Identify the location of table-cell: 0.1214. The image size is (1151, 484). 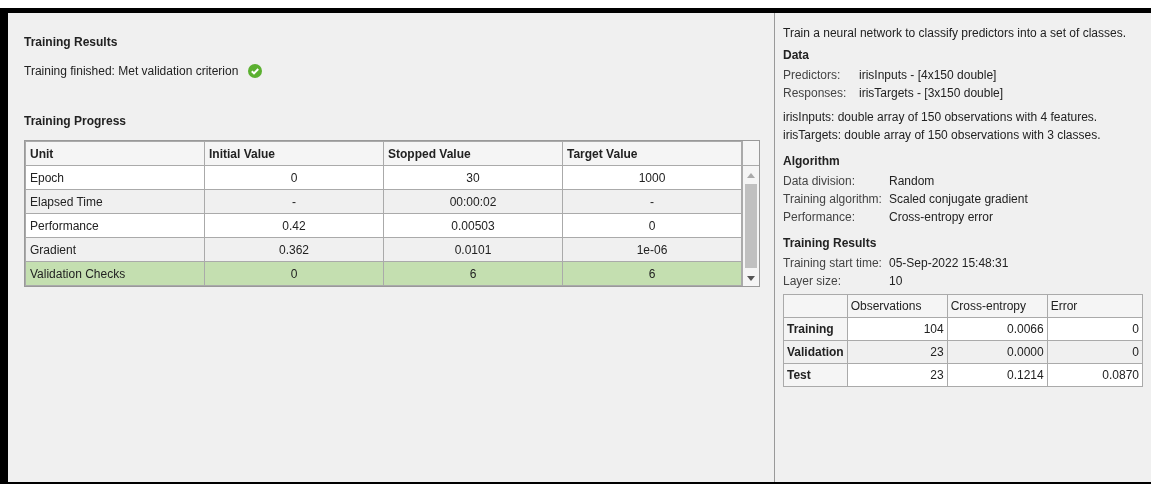
(997, 375).